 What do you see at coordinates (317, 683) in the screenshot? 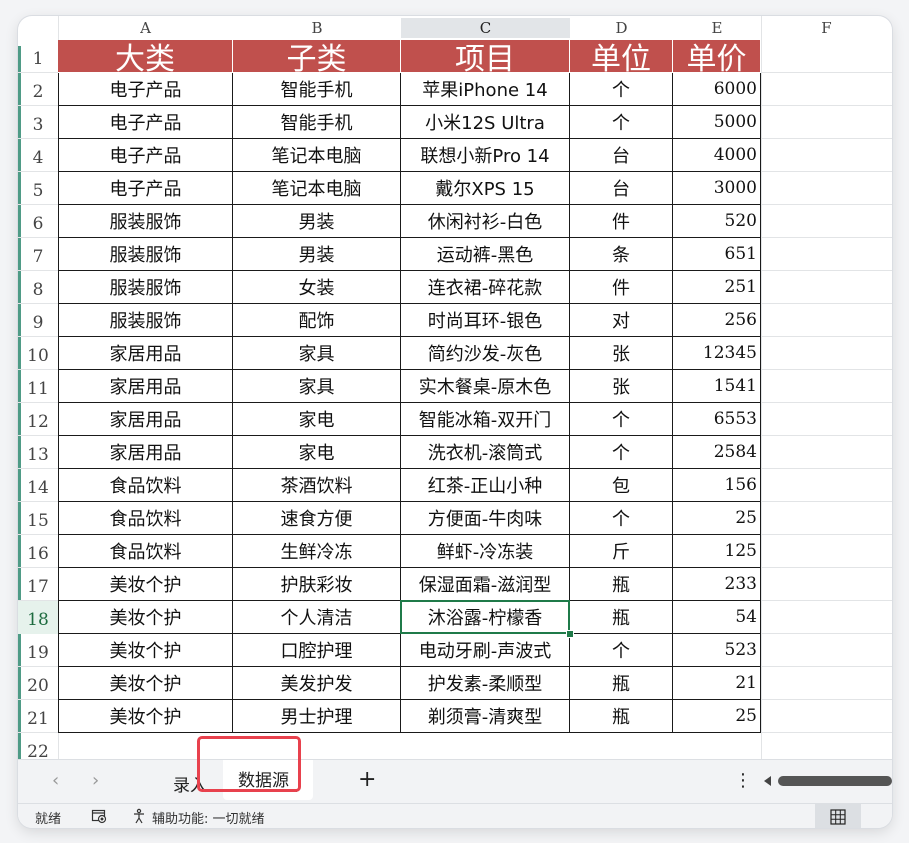
I see `table-cell: 美发护发` at bounding box center [317, 683].